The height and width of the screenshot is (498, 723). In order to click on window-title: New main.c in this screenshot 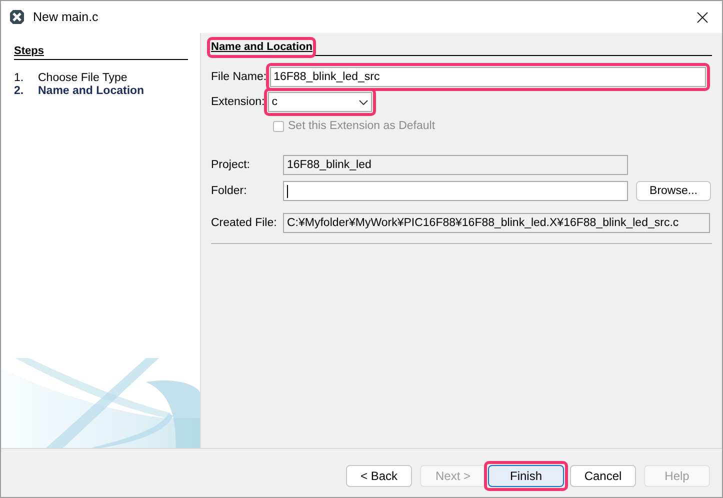, I will do `click(66, 17)`.